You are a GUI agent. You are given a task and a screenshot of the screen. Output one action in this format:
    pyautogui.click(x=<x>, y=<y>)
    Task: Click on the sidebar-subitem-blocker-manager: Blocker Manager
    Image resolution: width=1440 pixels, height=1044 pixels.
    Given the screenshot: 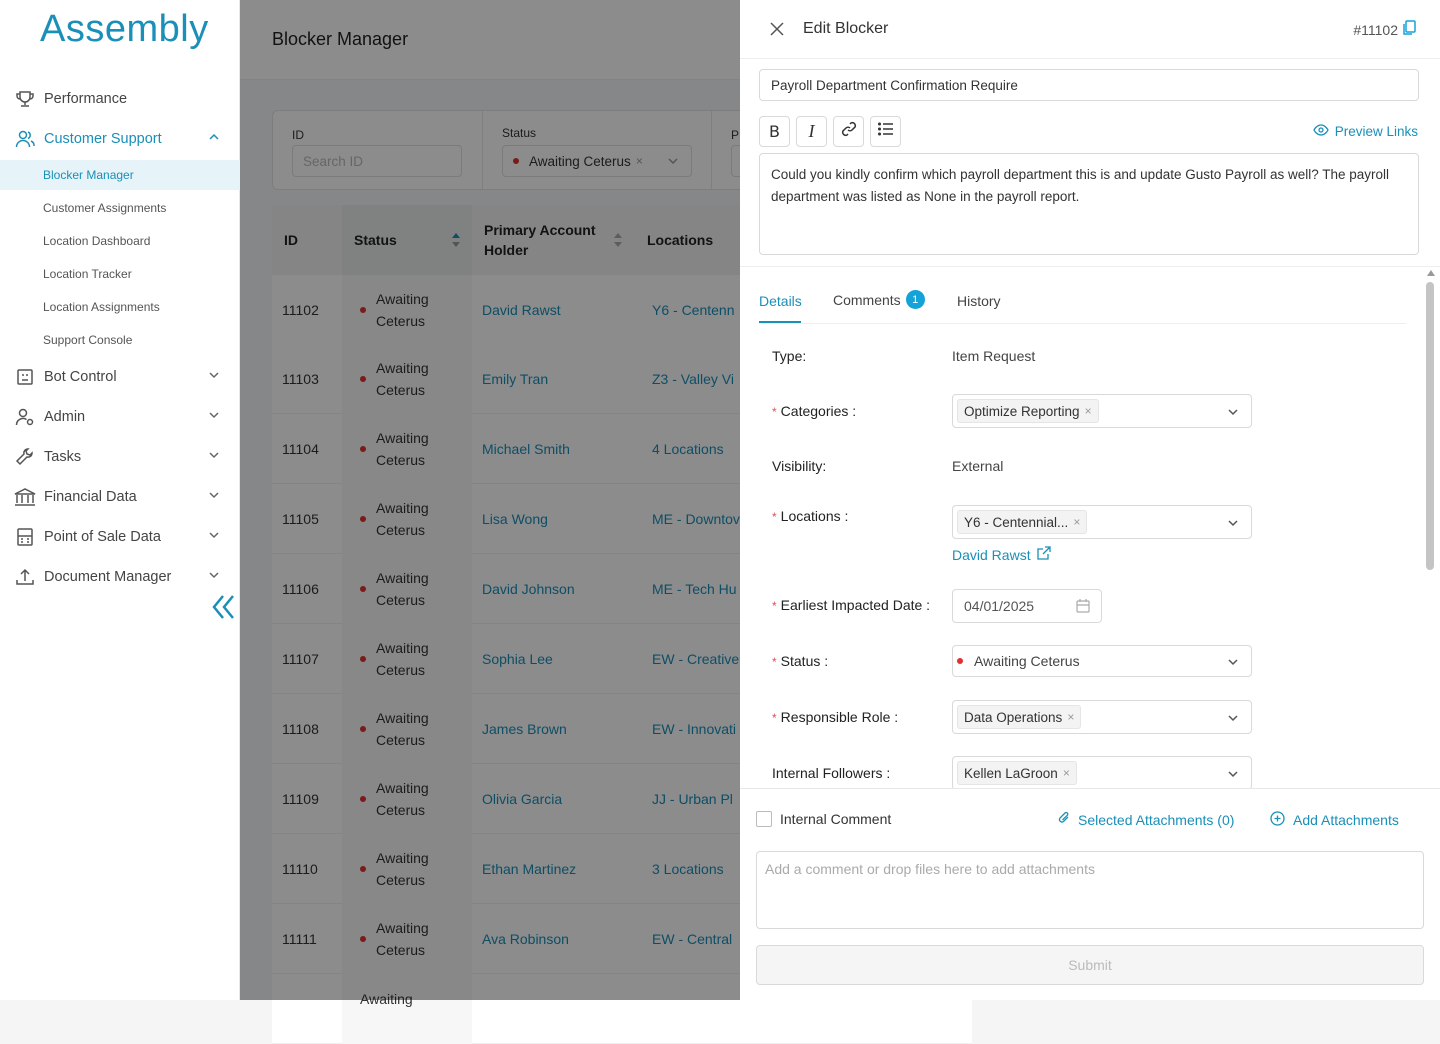 What is the action you would take?
    pyautogui.click(x=120, y=175)
    